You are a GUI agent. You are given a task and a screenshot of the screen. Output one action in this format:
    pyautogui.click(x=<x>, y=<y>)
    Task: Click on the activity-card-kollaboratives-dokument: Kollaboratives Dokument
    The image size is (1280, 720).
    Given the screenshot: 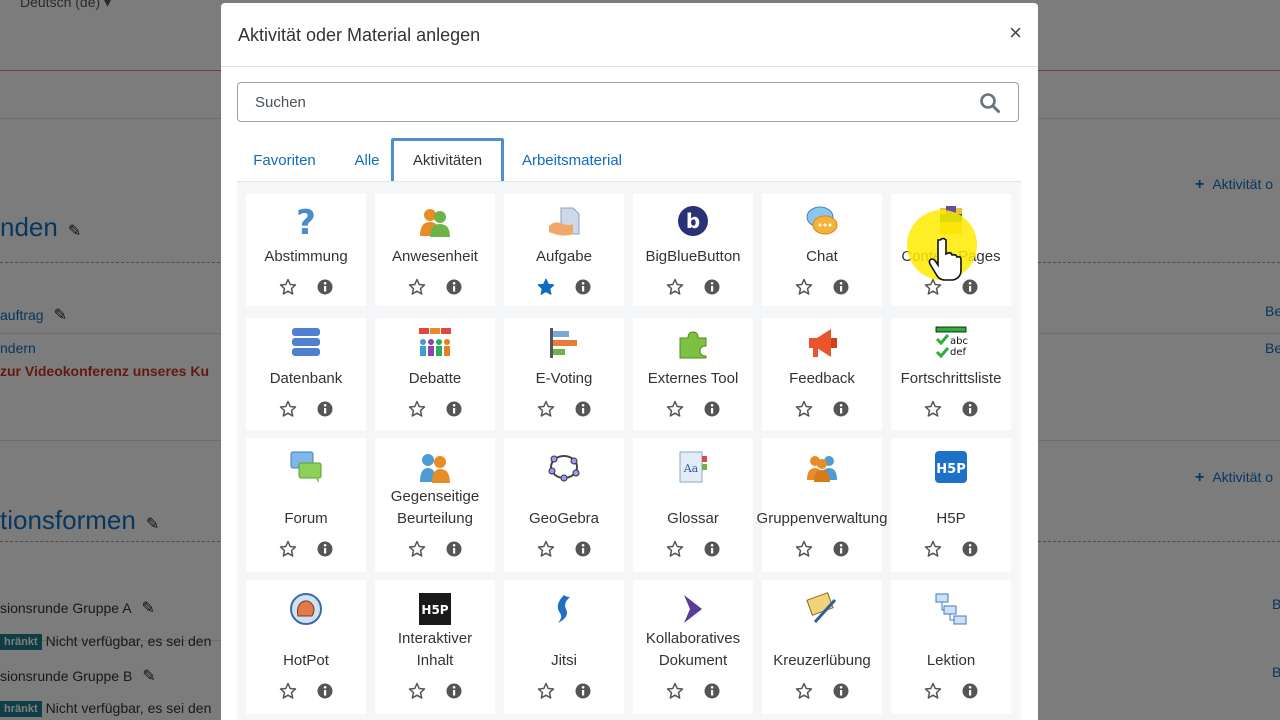 What is the action you would take?
    pyautogui.click(x=693, y=647)
    